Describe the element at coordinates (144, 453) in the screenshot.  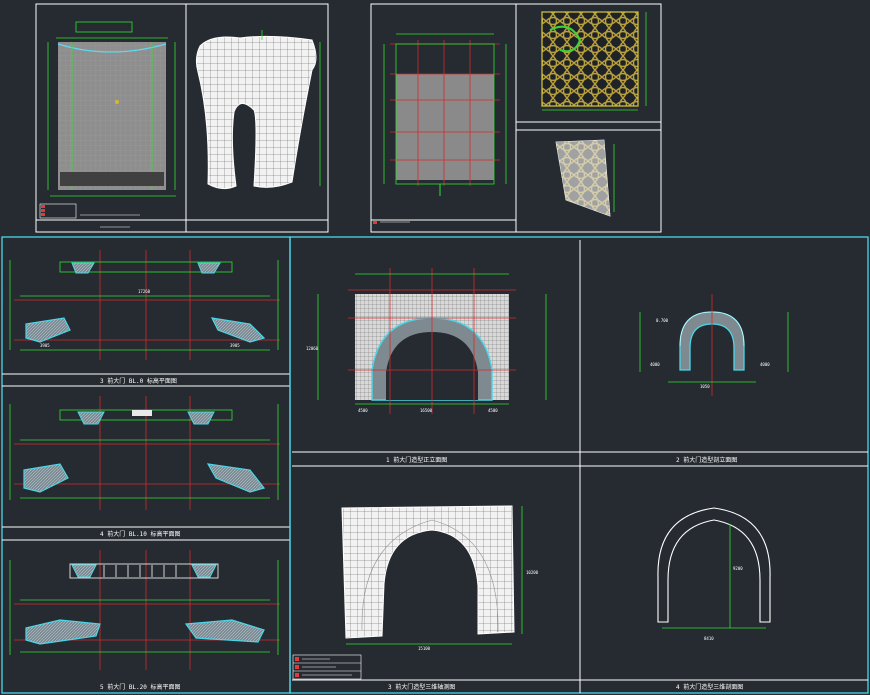
I see `plan-bl10-drawing` at that location.